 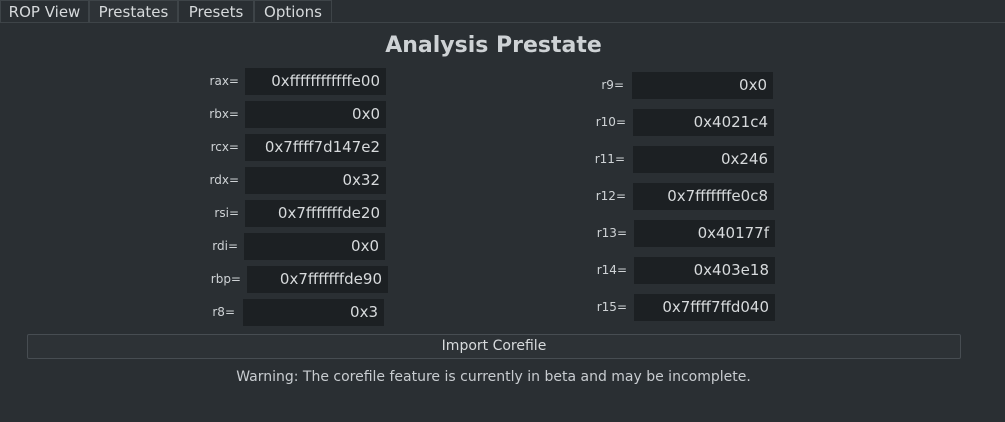 What do you see at coordinates (314, 246) in the screenshot?
I see `register-field-rdi: 0x0` at bounding box center [314, 246].